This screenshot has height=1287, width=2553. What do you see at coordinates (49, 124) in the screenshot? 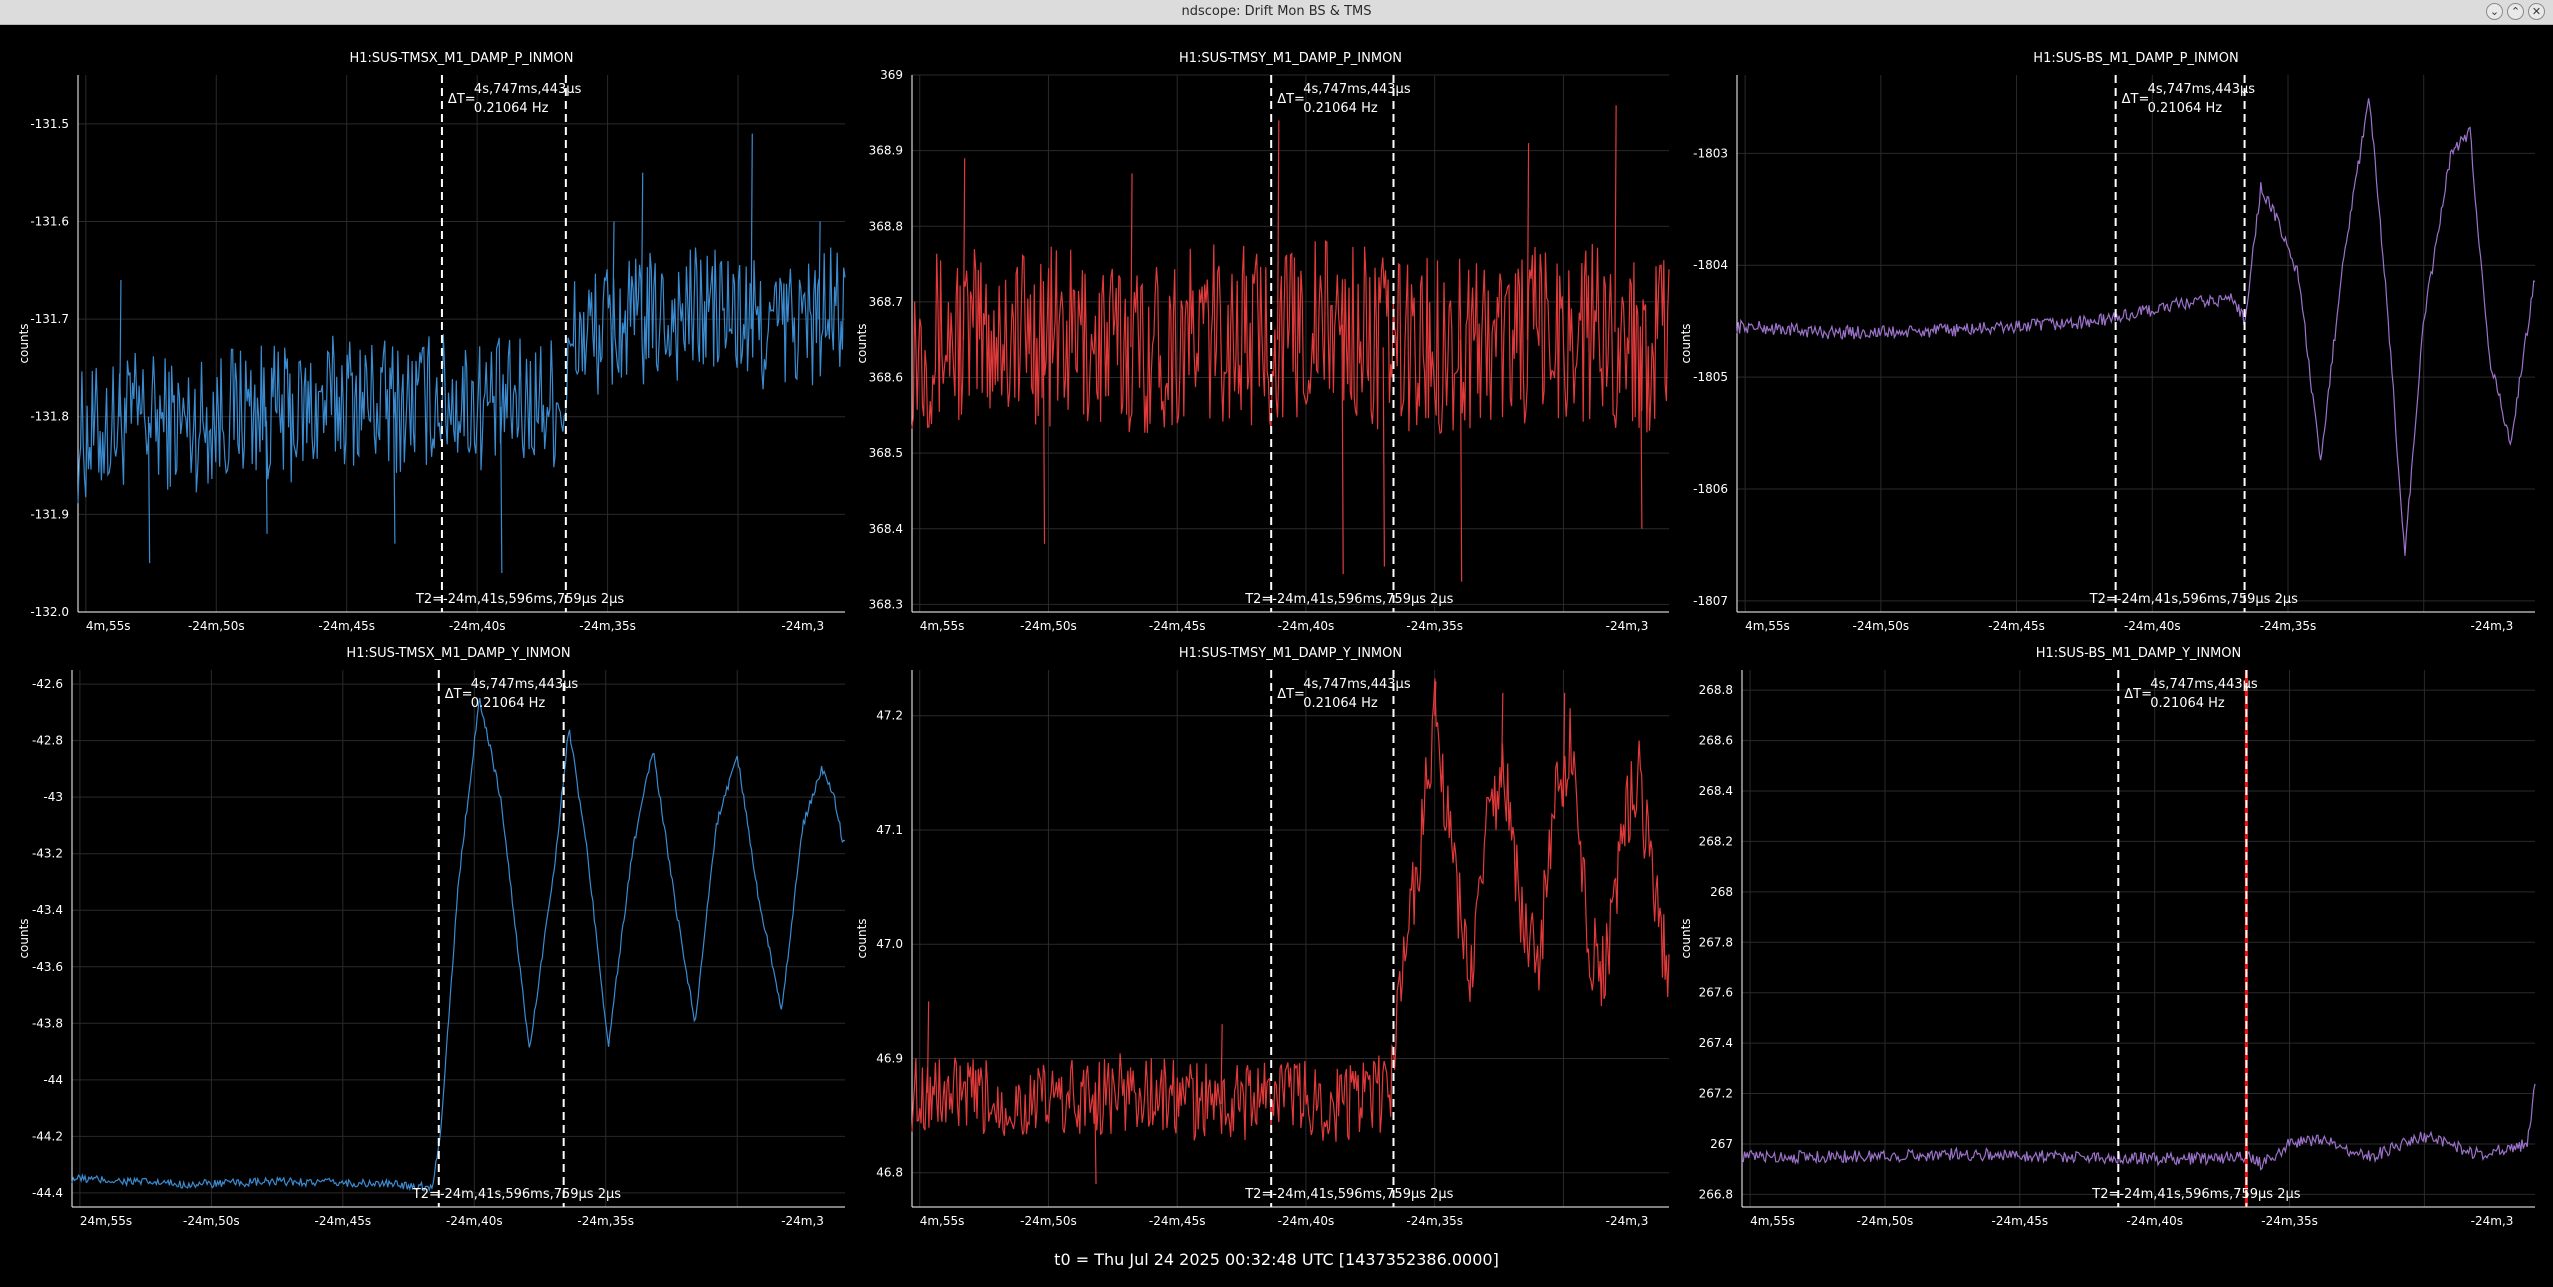
I see `y-tick-label: -131.5` at bounding box center [49, 124].